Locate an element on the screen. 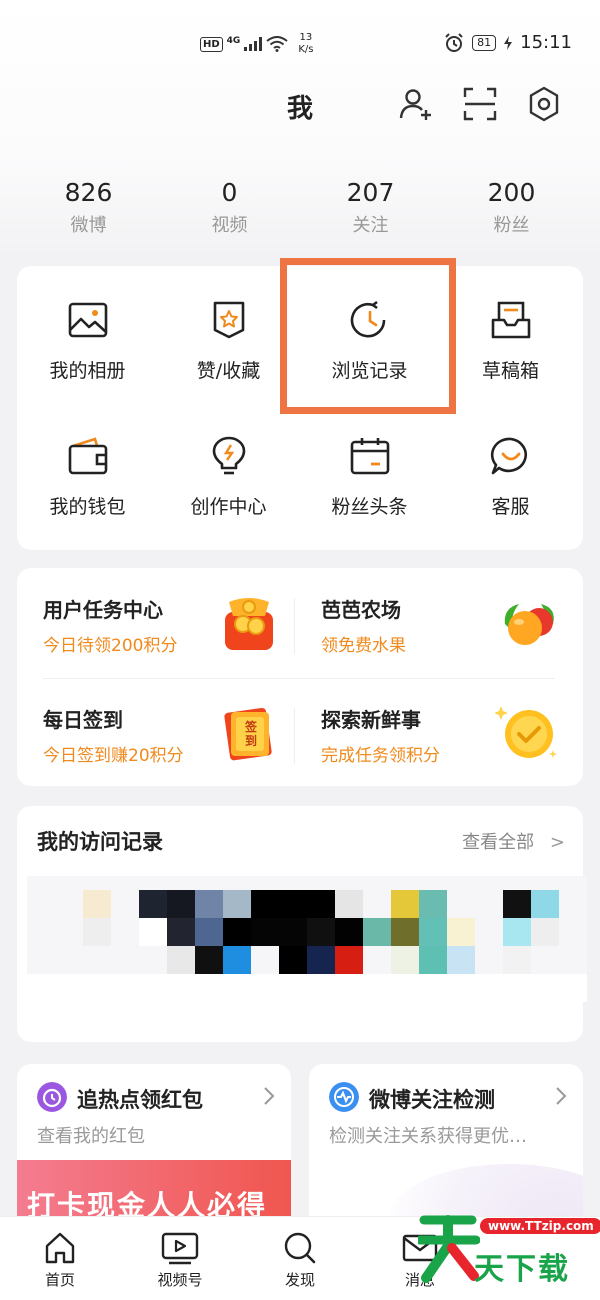 The width and height of the screenshot is (600, 1300). charging-icon is located at coordinates (508, 42).